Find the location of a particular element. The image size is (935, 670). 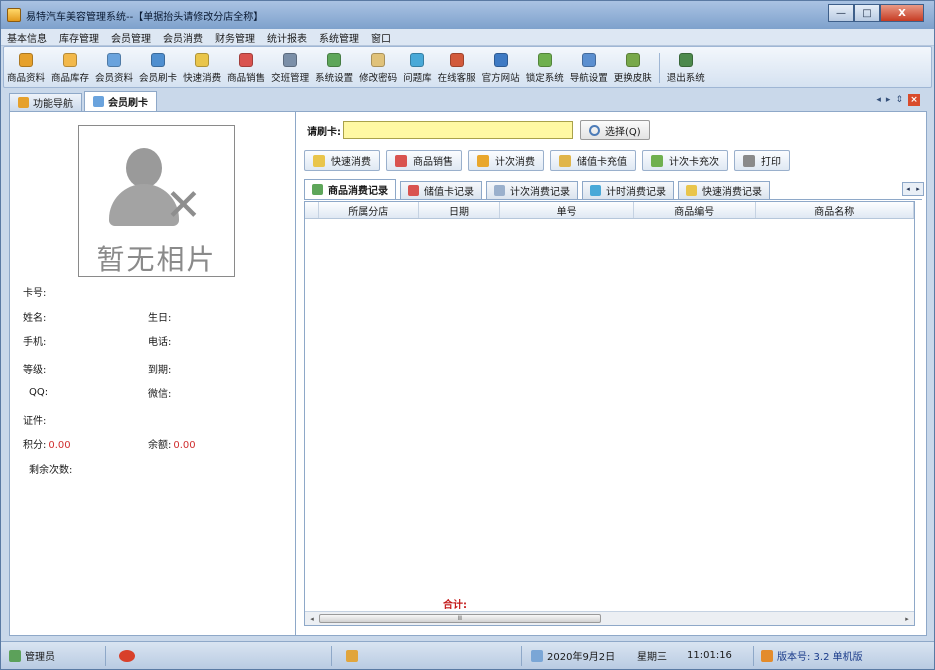

record-tab-label: 计次消费记录 is located at coordinates (540, 192).